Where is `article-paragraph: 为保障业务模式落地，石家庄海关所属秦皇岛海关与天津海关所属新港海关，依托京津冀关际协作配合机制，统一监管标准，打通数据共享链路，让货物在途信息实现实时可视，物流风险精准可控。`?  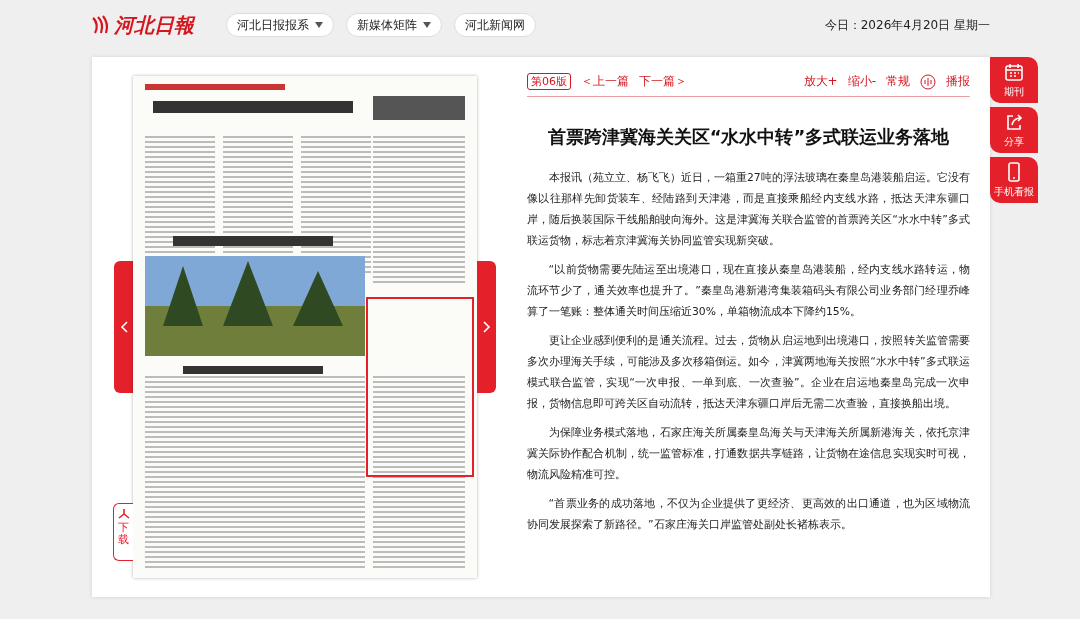 article-paragraph: 为保障业务模式落地，石家庄海关所属秦皇岛海关与天津海关所属新港海关，依托京津冀关际协作配合机制，统一监管标准，打通数据共享链路，让货物在途信息实现实时可视，物流风险精准可控。 is located at coordinates (748, 454).